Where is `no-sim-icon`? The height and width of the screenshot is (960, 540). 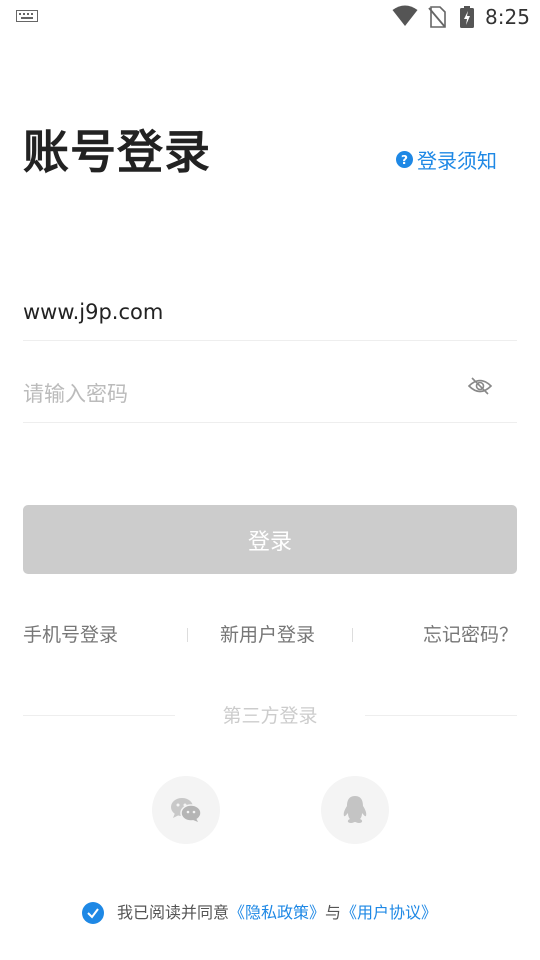
no-sim-icon is located at coordinates (437, 17).